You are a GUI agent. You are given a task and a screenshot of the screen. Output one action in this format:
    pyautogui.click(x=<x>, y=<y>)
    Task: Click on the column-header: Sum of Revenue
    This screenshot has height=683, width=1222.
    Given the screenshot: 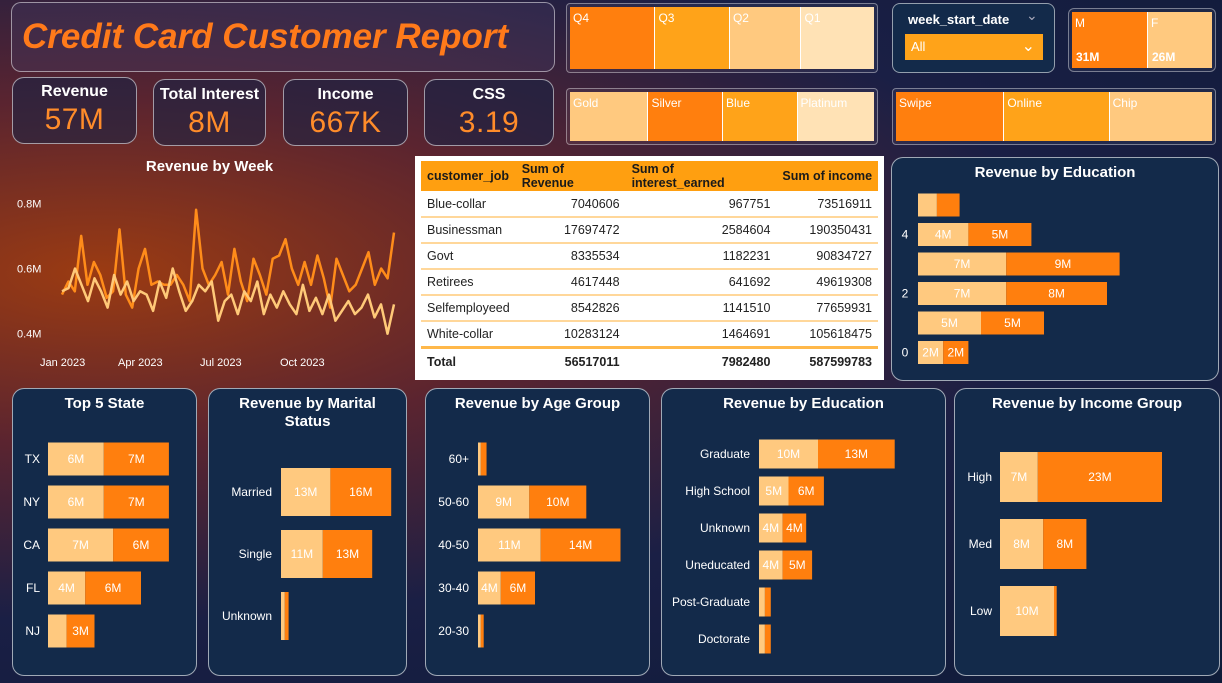 What is the action you would take?
    pyautogui.click(x=570, y=176)
    